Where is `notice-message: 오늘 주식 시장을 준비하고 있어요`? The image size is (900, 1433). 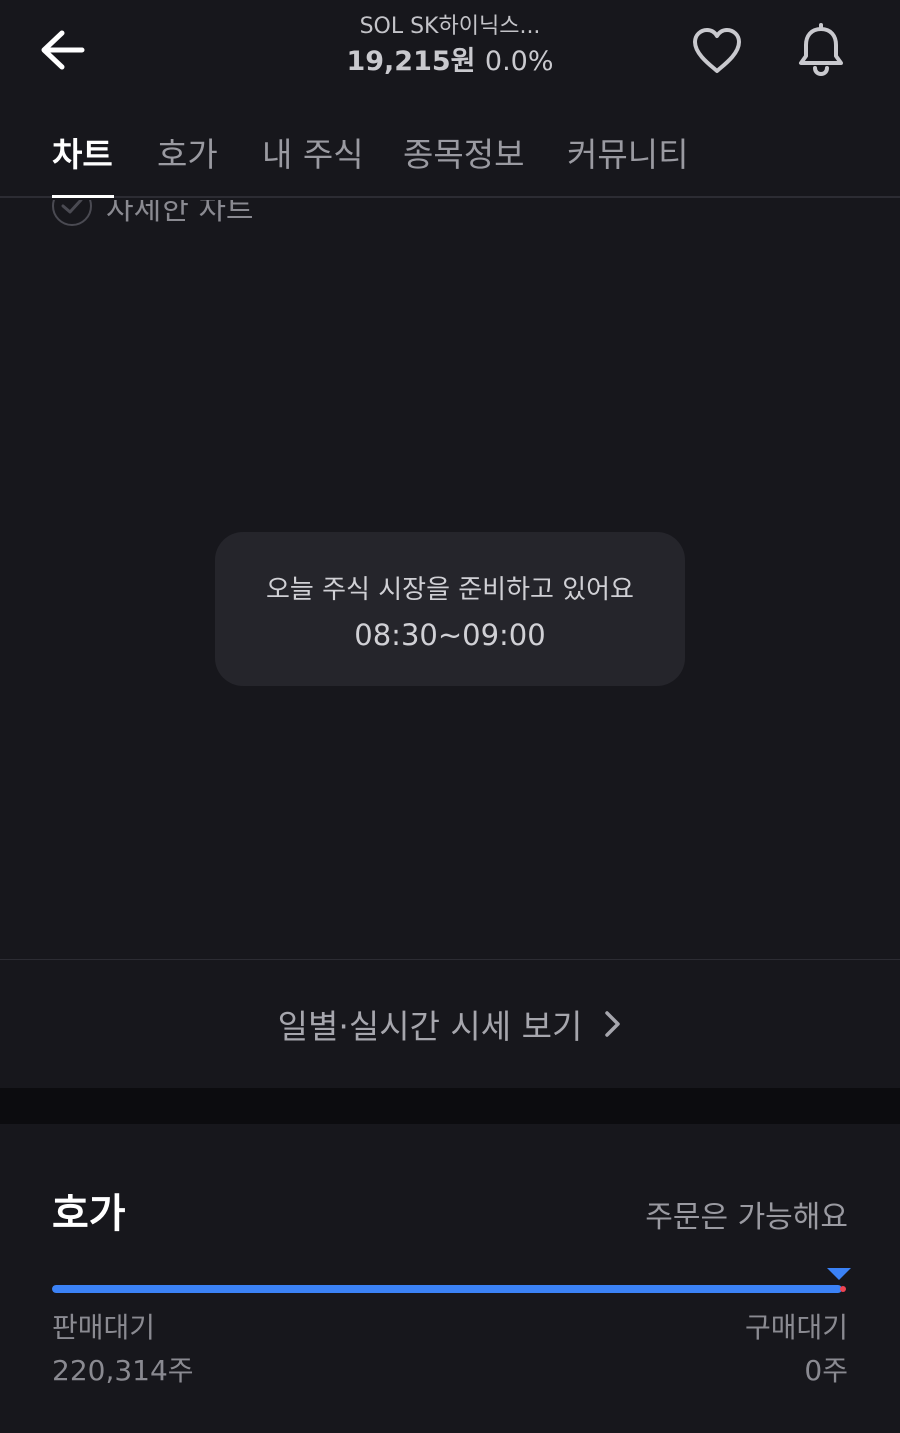 notice-message: 오늘 주식 시장을 준비하고 있어요 is located at coordinates (450, 590).